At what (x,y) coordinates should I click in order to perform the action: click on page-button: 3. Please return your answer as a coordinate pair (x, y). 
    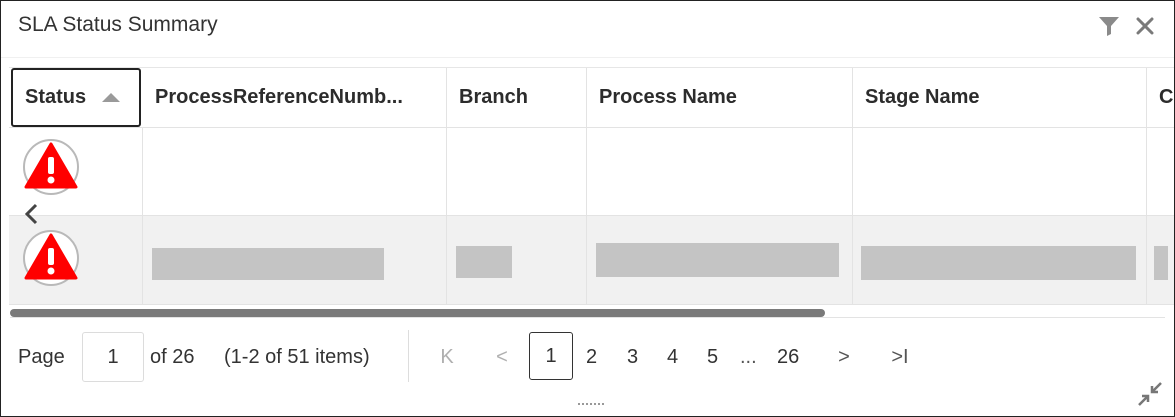
    Looking at the image, I should click on (632, 357).